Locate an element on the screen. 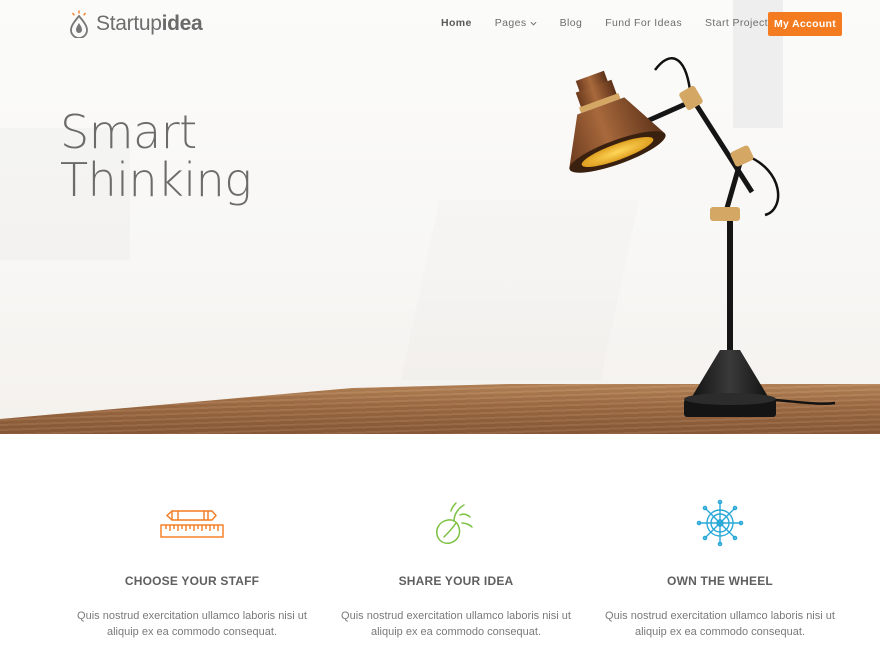 This screenshot has height=660, width=880. ship-wheel-icon is located at coordinates (720, 523).